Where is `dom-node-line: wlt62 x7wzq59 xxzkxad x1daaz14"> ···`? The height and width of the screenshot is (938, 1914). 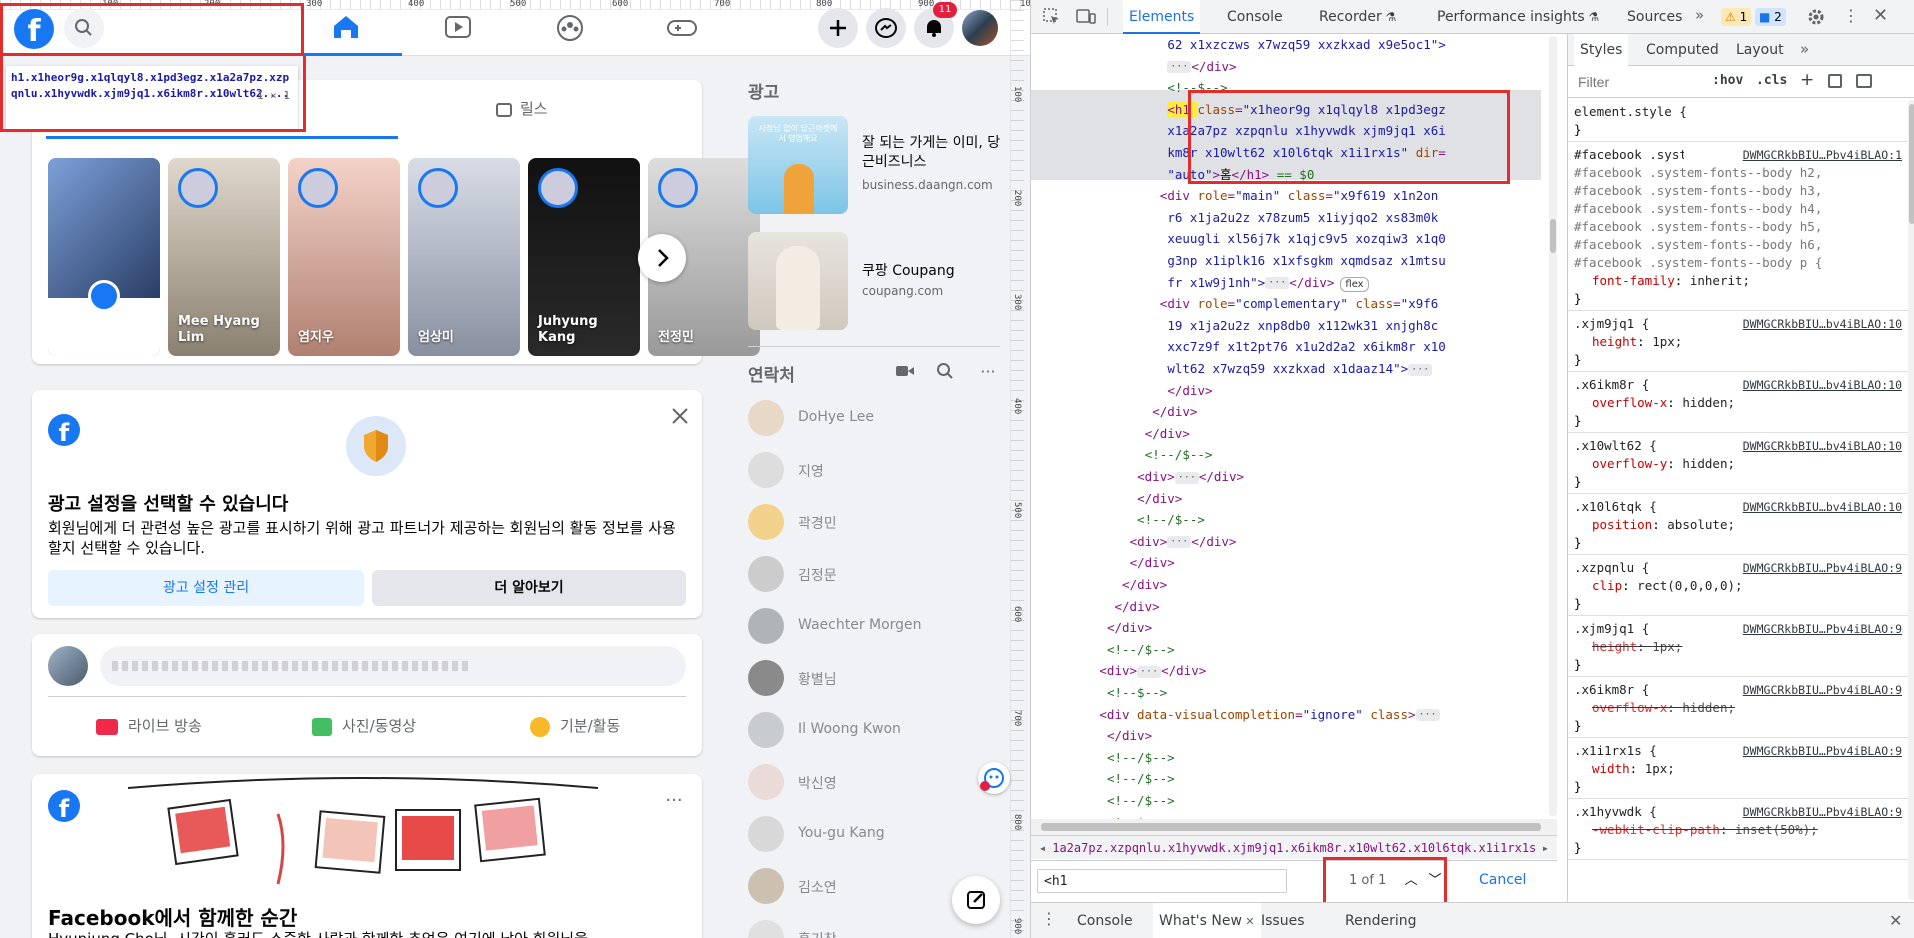
dom-node-line: wlt62 x7wzq59 xxzkxad x1daaz14"> ··· is located at coordinates (1362, 369).